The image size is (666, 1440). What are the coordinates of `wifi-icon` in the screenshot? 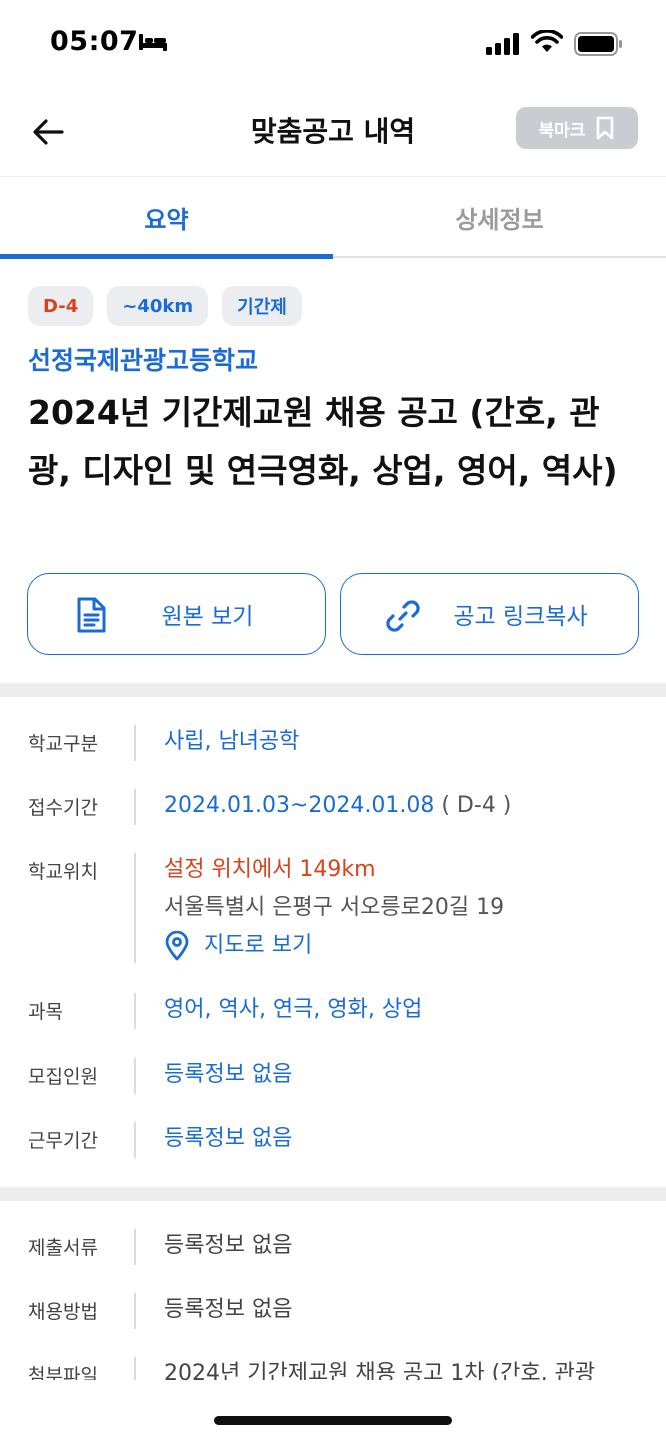 It's located at (547, 41).